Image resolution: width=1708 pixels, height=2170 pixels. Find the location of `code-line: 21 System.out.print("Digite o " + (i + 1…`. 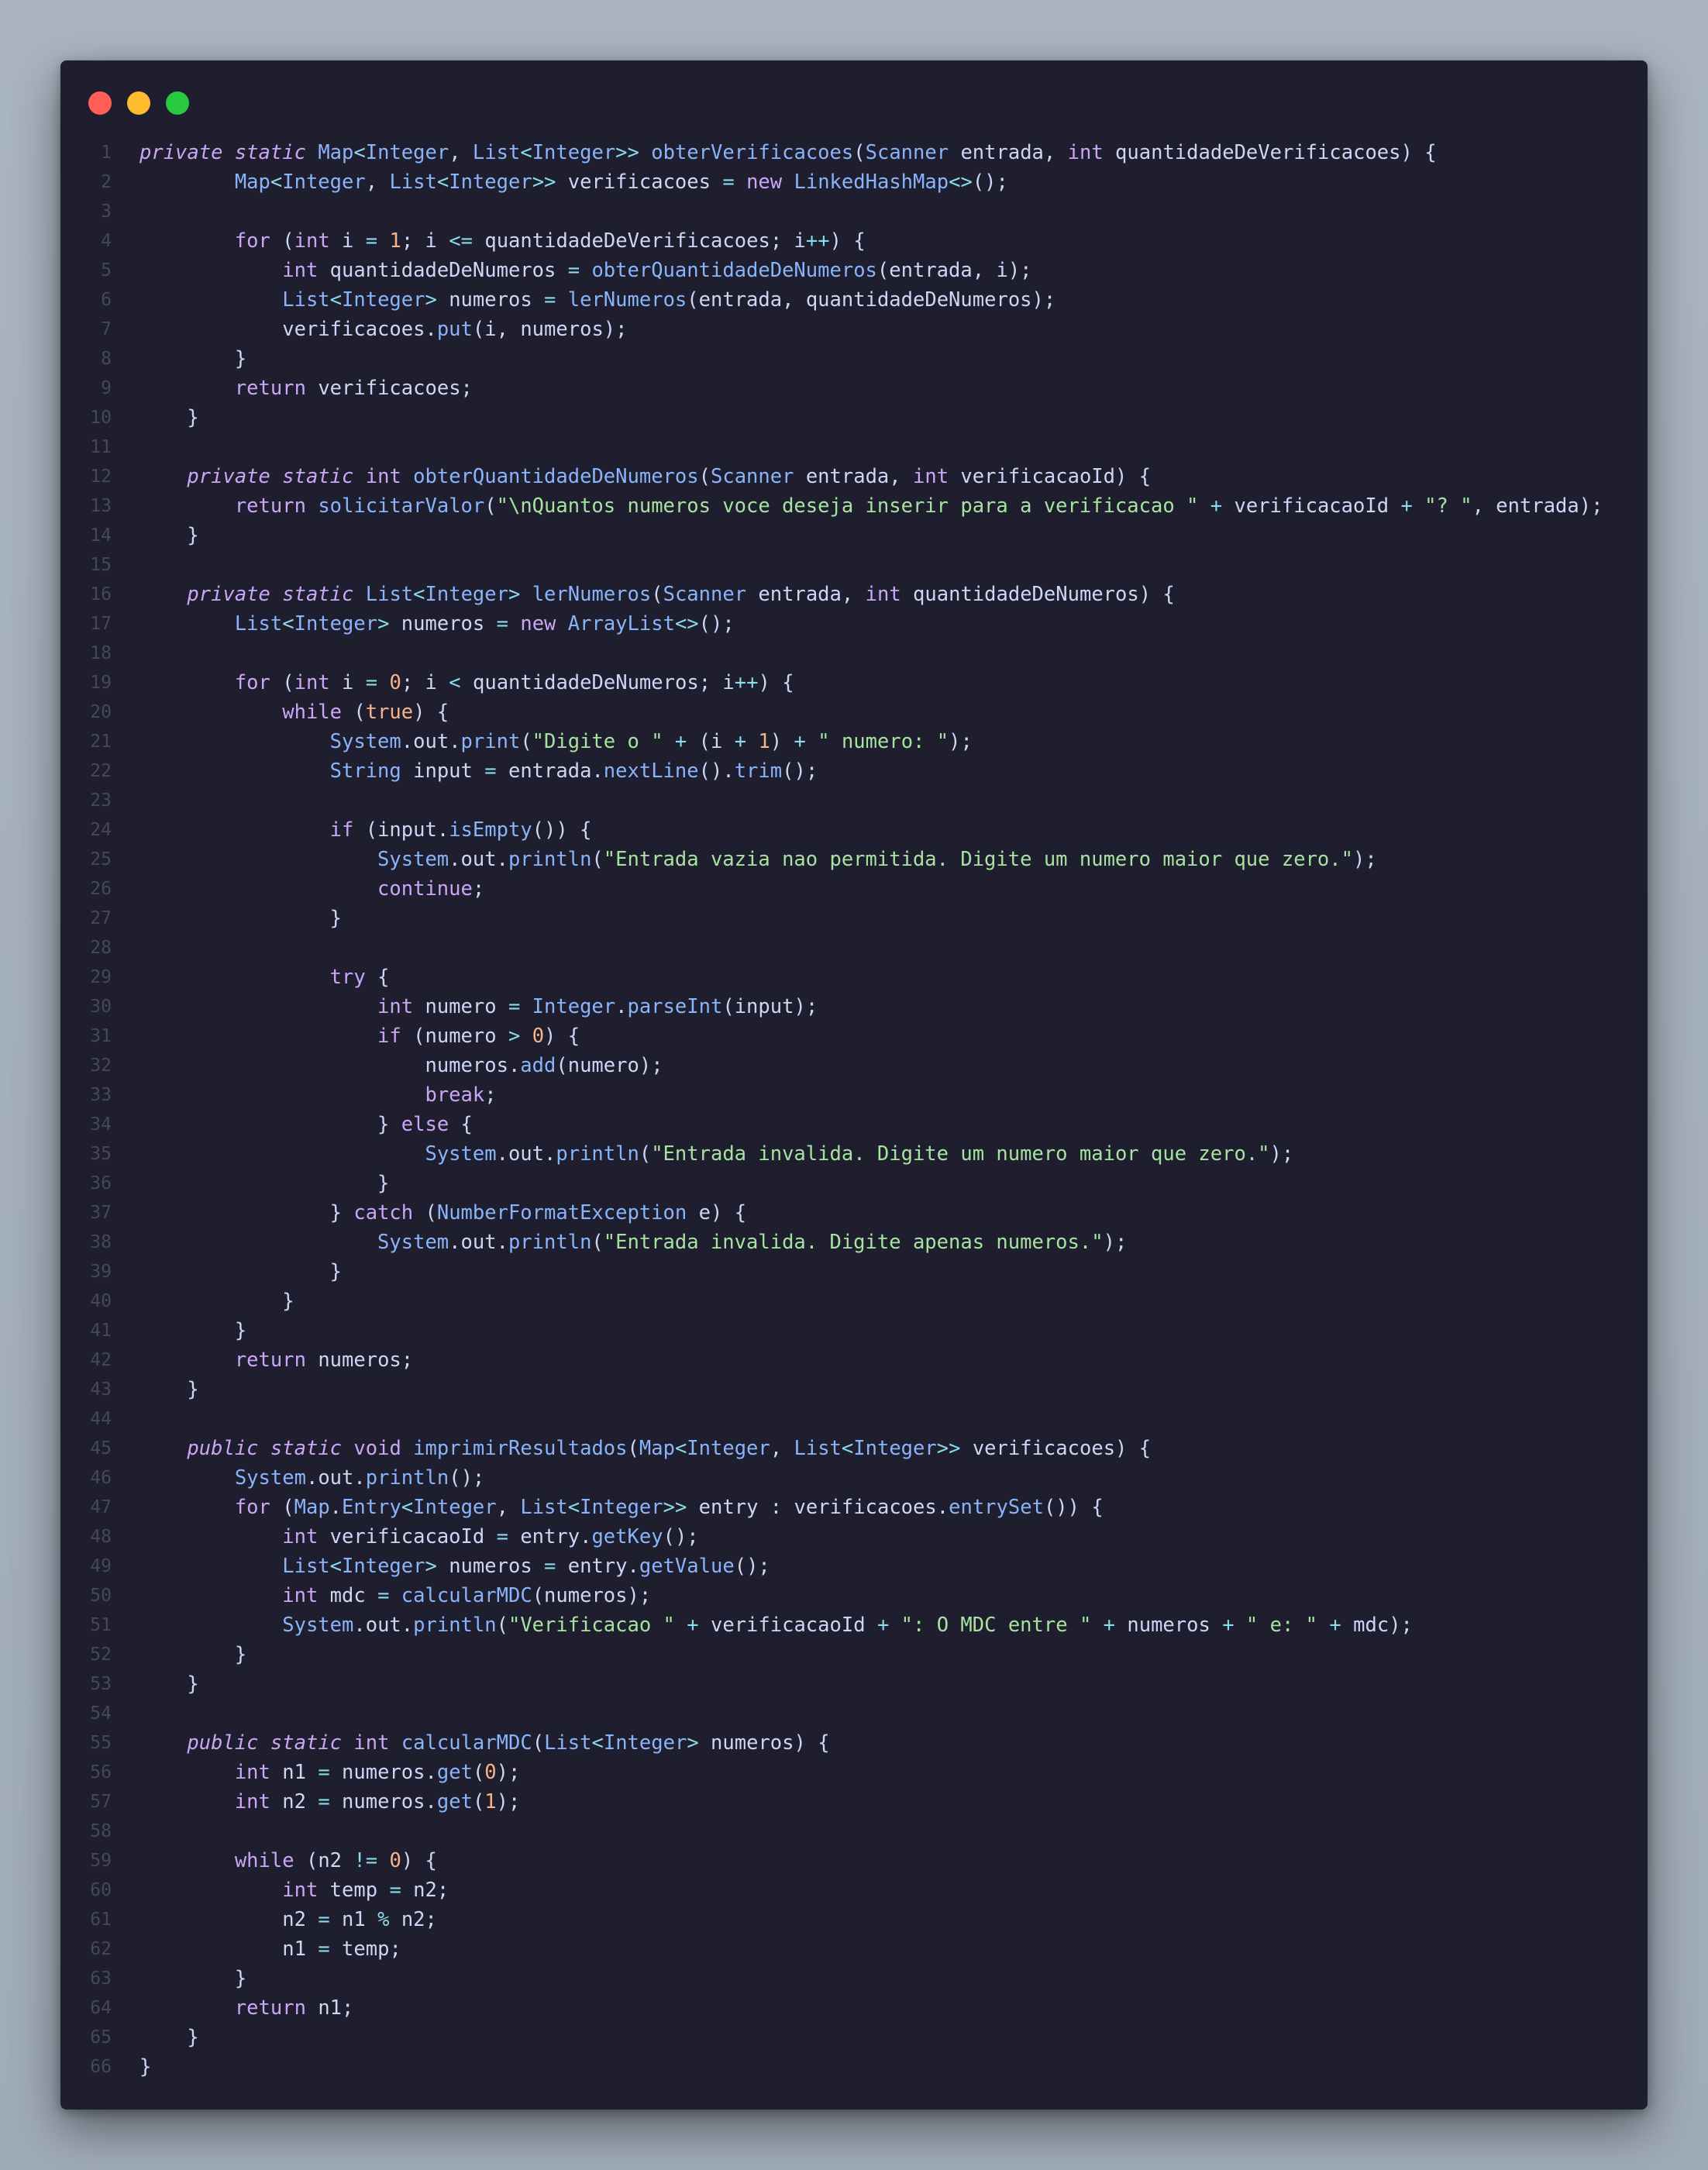

code-line: 21 System.out.print("Digite o " + (i + 1… is located at coordinates (854, 741).